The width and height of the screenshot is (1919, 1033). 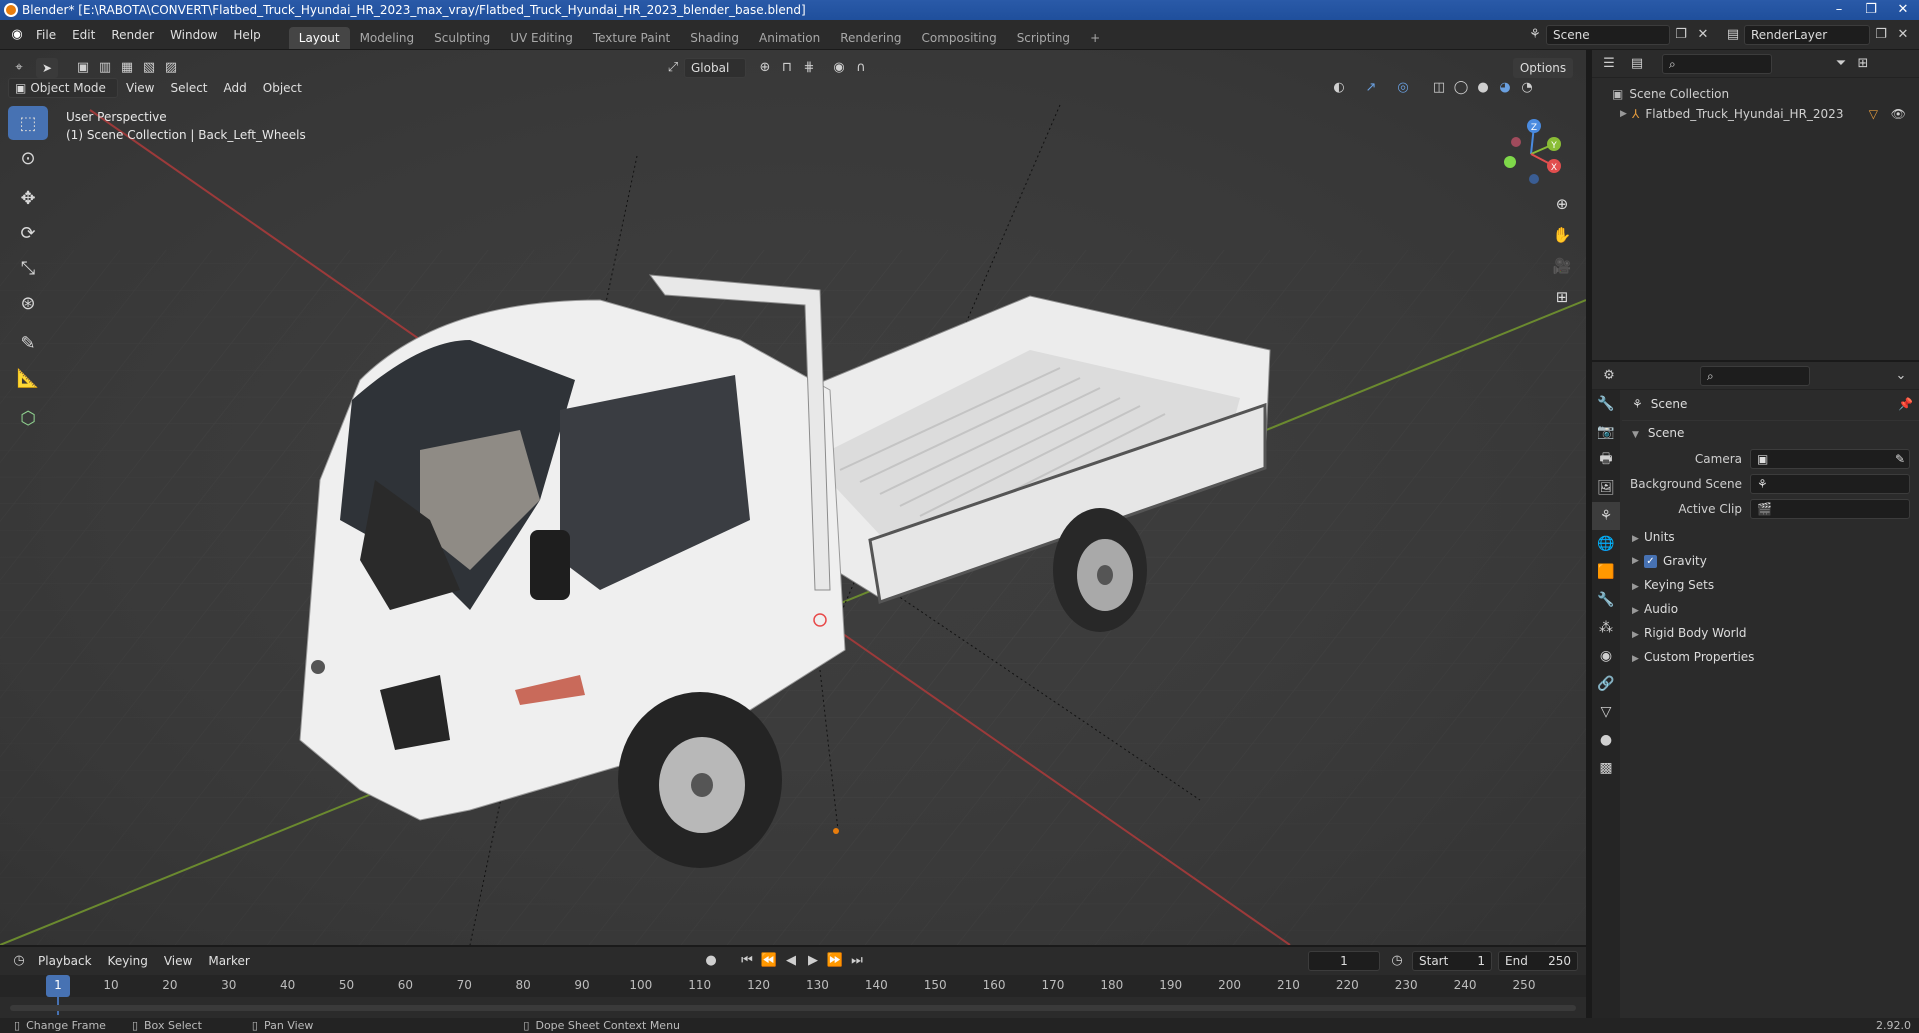 I want to click on ortho-grid-icon: ⊞, so click(x=1562, y=297).